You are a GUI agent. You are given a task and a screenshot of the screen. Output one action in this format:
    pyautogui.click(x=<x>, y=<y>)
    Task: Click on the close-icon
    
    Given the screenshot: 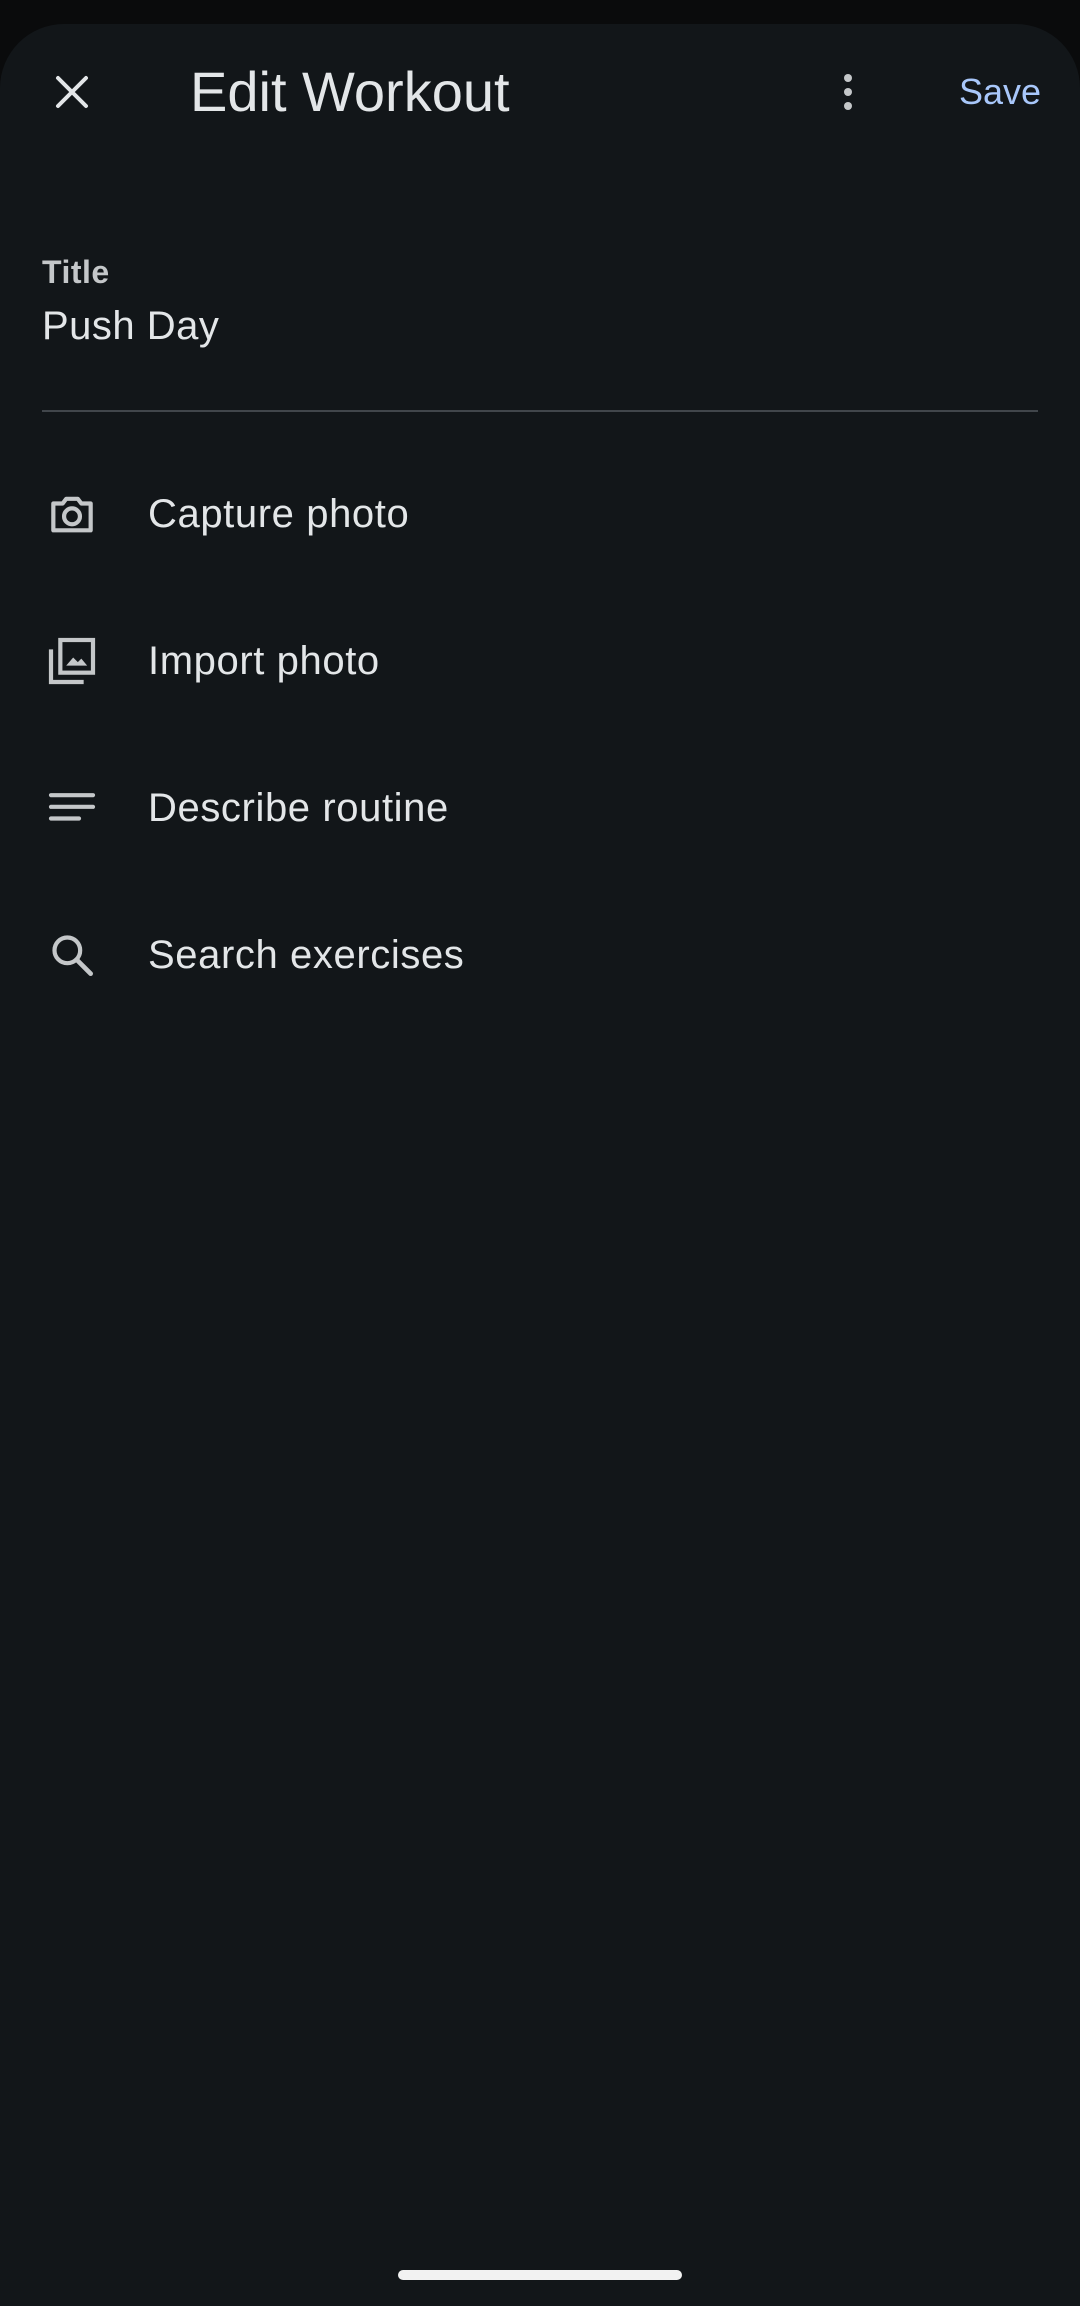 What is the action you would take?
    pyautogui.click(x=72, y=92)
    